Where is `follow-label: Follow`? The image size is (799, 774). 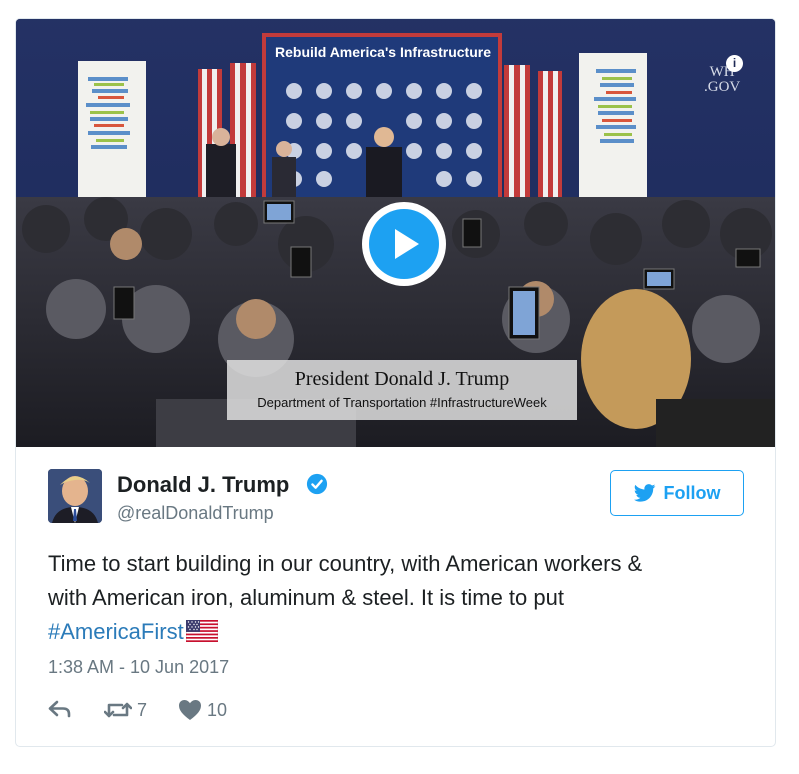 follow-label: Follow is located at coordinates (692, 492).